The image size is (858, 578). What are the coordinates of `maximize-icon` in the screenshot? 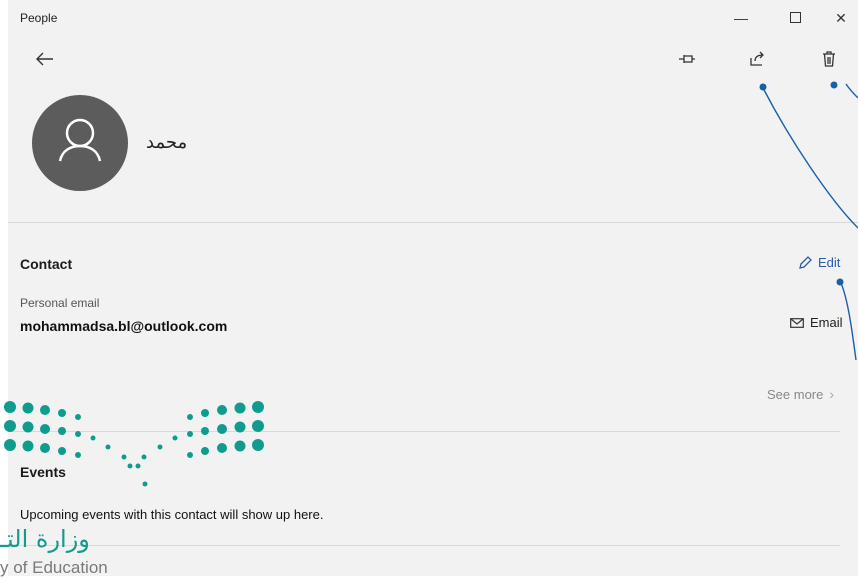 It's located at (795, 17).